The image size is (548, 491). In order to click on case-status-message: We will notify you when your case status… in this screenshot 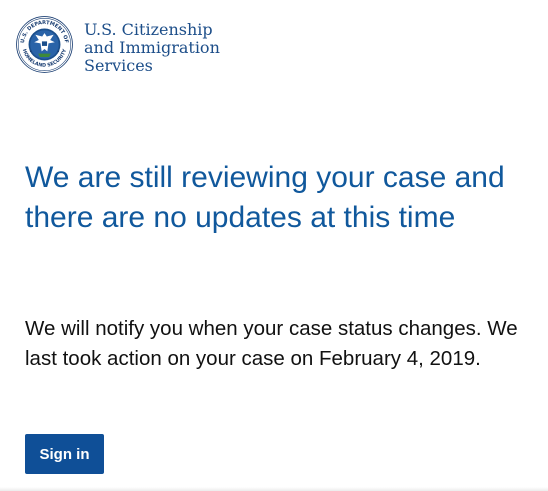, I will do `click(271, 343)`.